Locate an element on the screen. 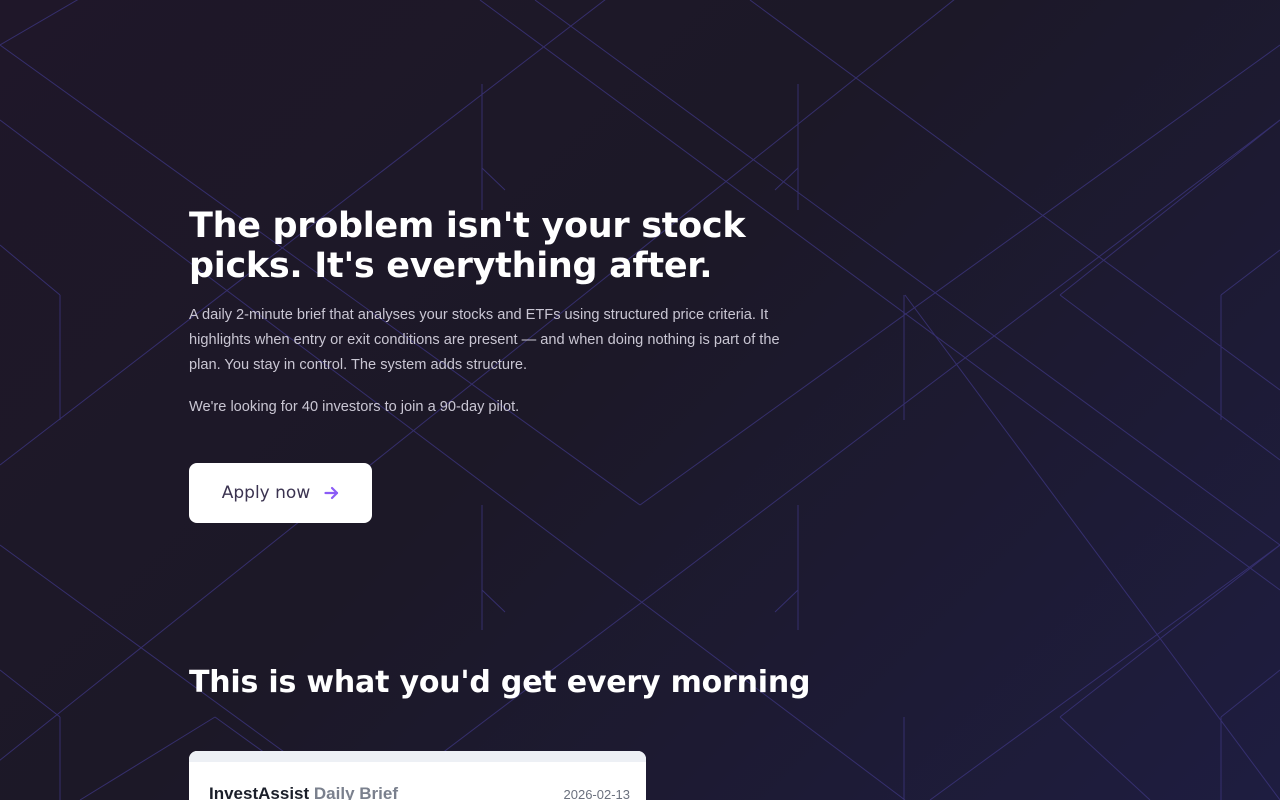 The height and width of the screenshot is (800, 1280). apply-now-label: Apply now is located at coordinates (266, 493).